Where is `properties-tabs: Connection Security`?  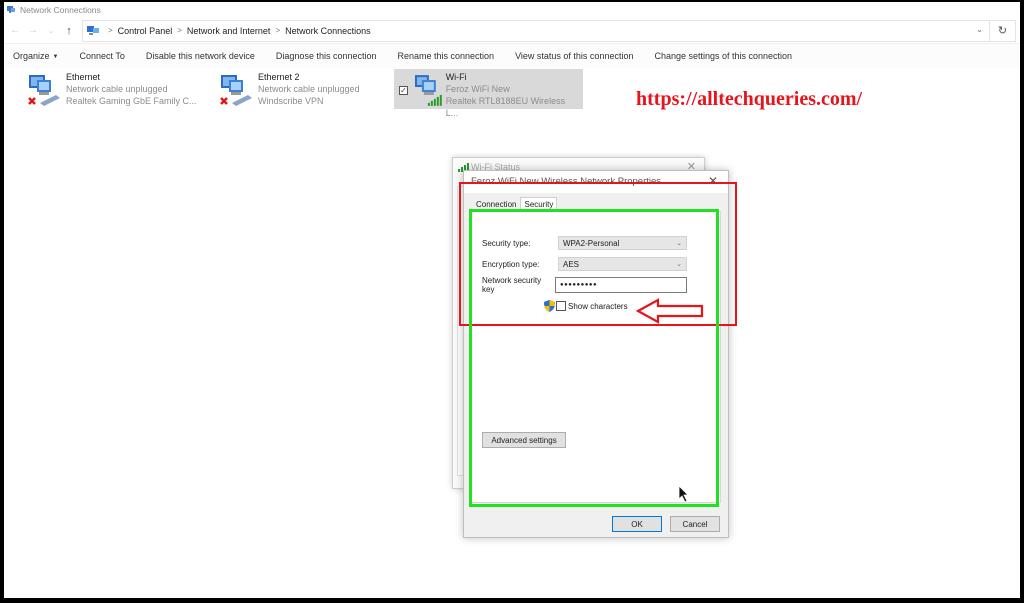 properties-tabs: Connection Security is located at coordinates (515, 204).